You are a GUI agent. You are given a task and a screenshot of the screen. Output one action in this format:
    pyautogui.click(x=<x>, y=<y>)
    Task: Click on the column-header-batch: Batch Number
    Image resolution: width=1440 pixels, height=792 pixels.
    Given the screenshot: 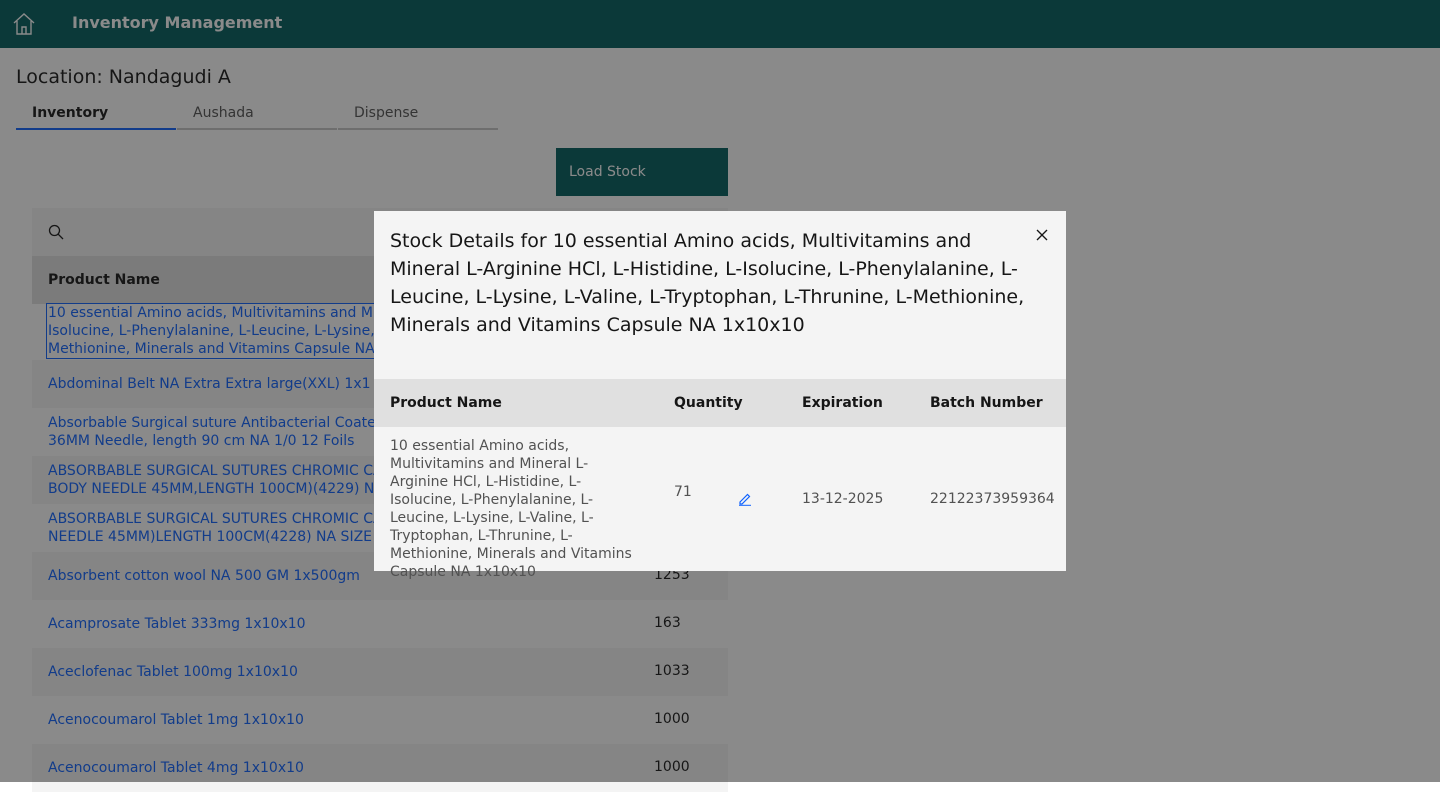 What is the action you would take?
    pyautogui.click(x=986, y=403)
    